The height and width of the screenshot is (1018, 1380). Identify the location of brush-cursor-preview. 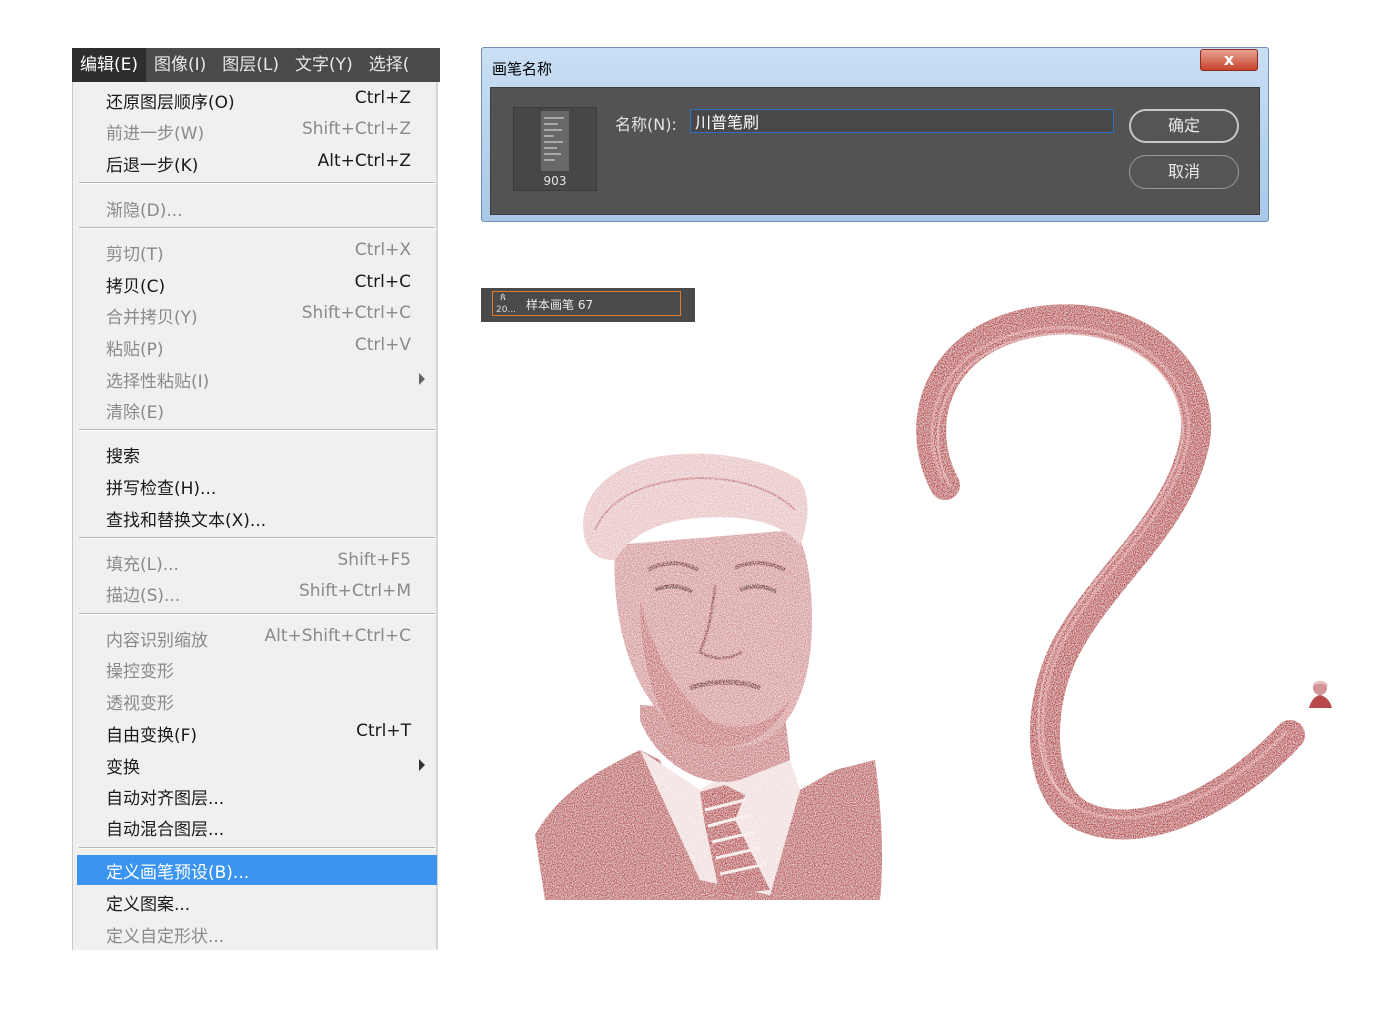
(1320, 693).